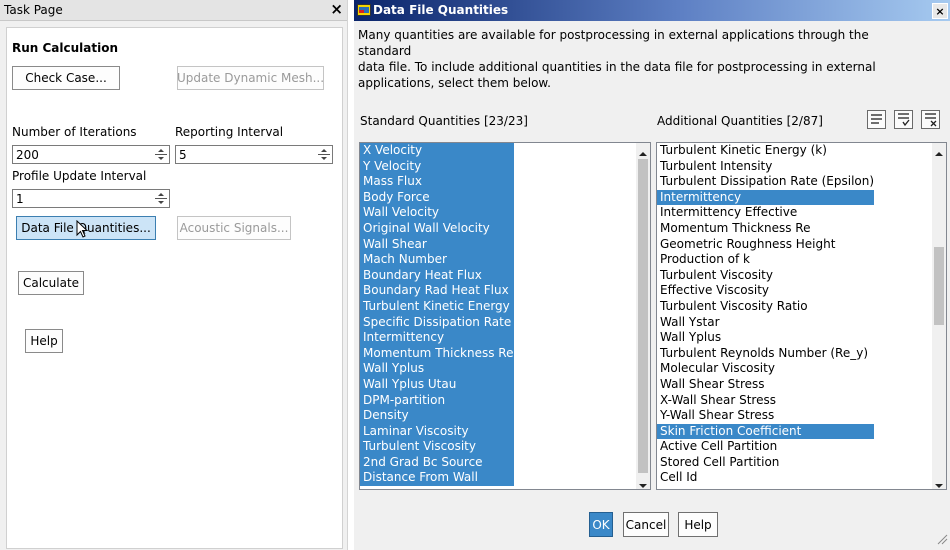  What do you see at coordinates (765, 401) in the screenshot?
I see `list-item: X-Wall Shear Stress` at bounding box center [765, 401].